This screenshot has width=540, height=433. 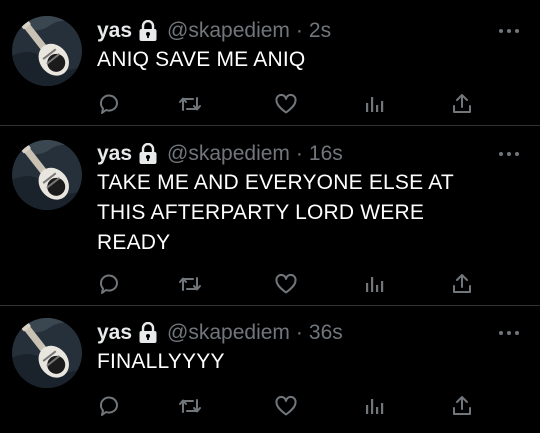 I want to click on tweet-header: yas @skapediem · 2s, so click(x=214, y=31).